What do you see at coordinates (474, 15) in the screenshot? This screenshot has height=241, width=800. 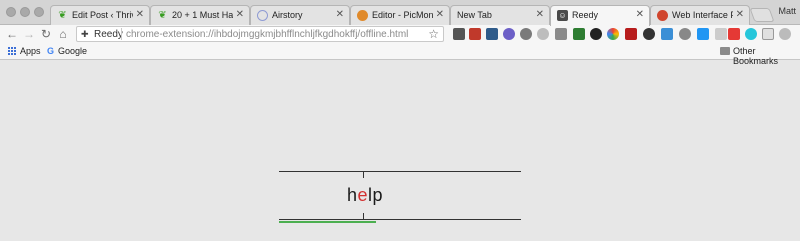 I see `tab-title: New Tab` at bounding box center [474, 15].